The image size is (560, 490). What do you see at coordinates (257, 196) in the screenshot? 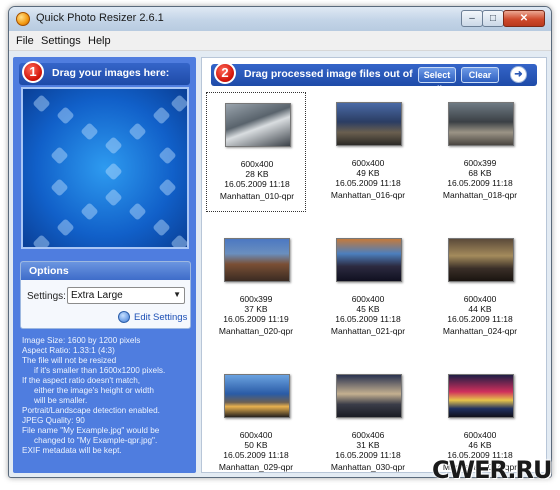
I see `image-filename: Manhattan_010-qpr` at bounding box center [257, 196].